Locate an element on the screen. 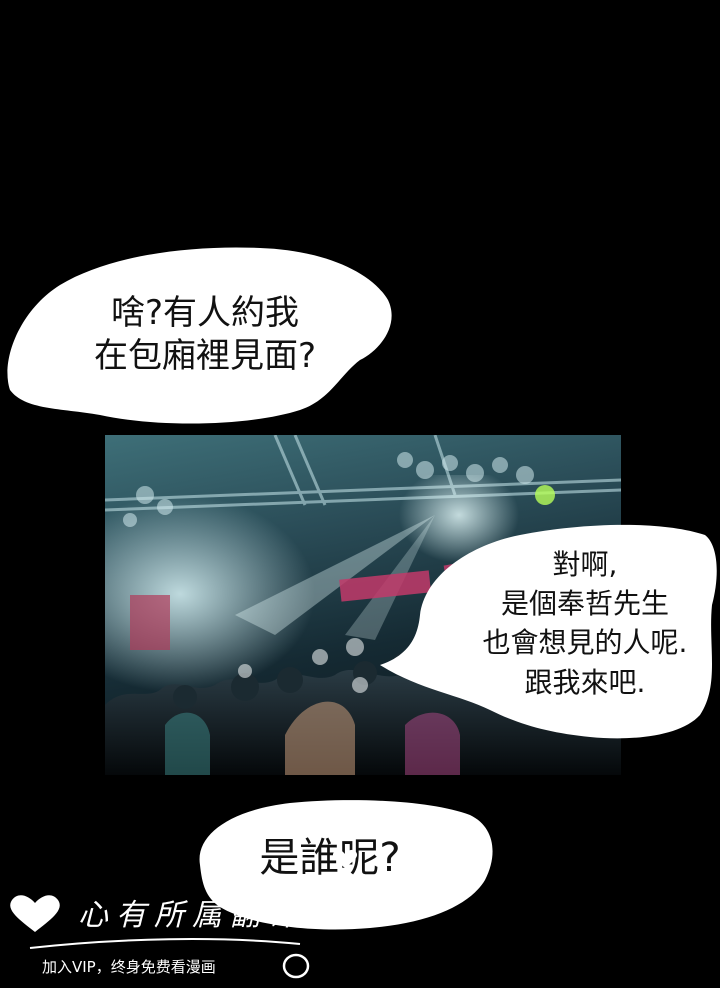 Image resolution: width=720 pixels, height=988 pixels. speech-bubble-top: 啥?有人約我 在包廂裡見面? is located at coordinates (200, 335).